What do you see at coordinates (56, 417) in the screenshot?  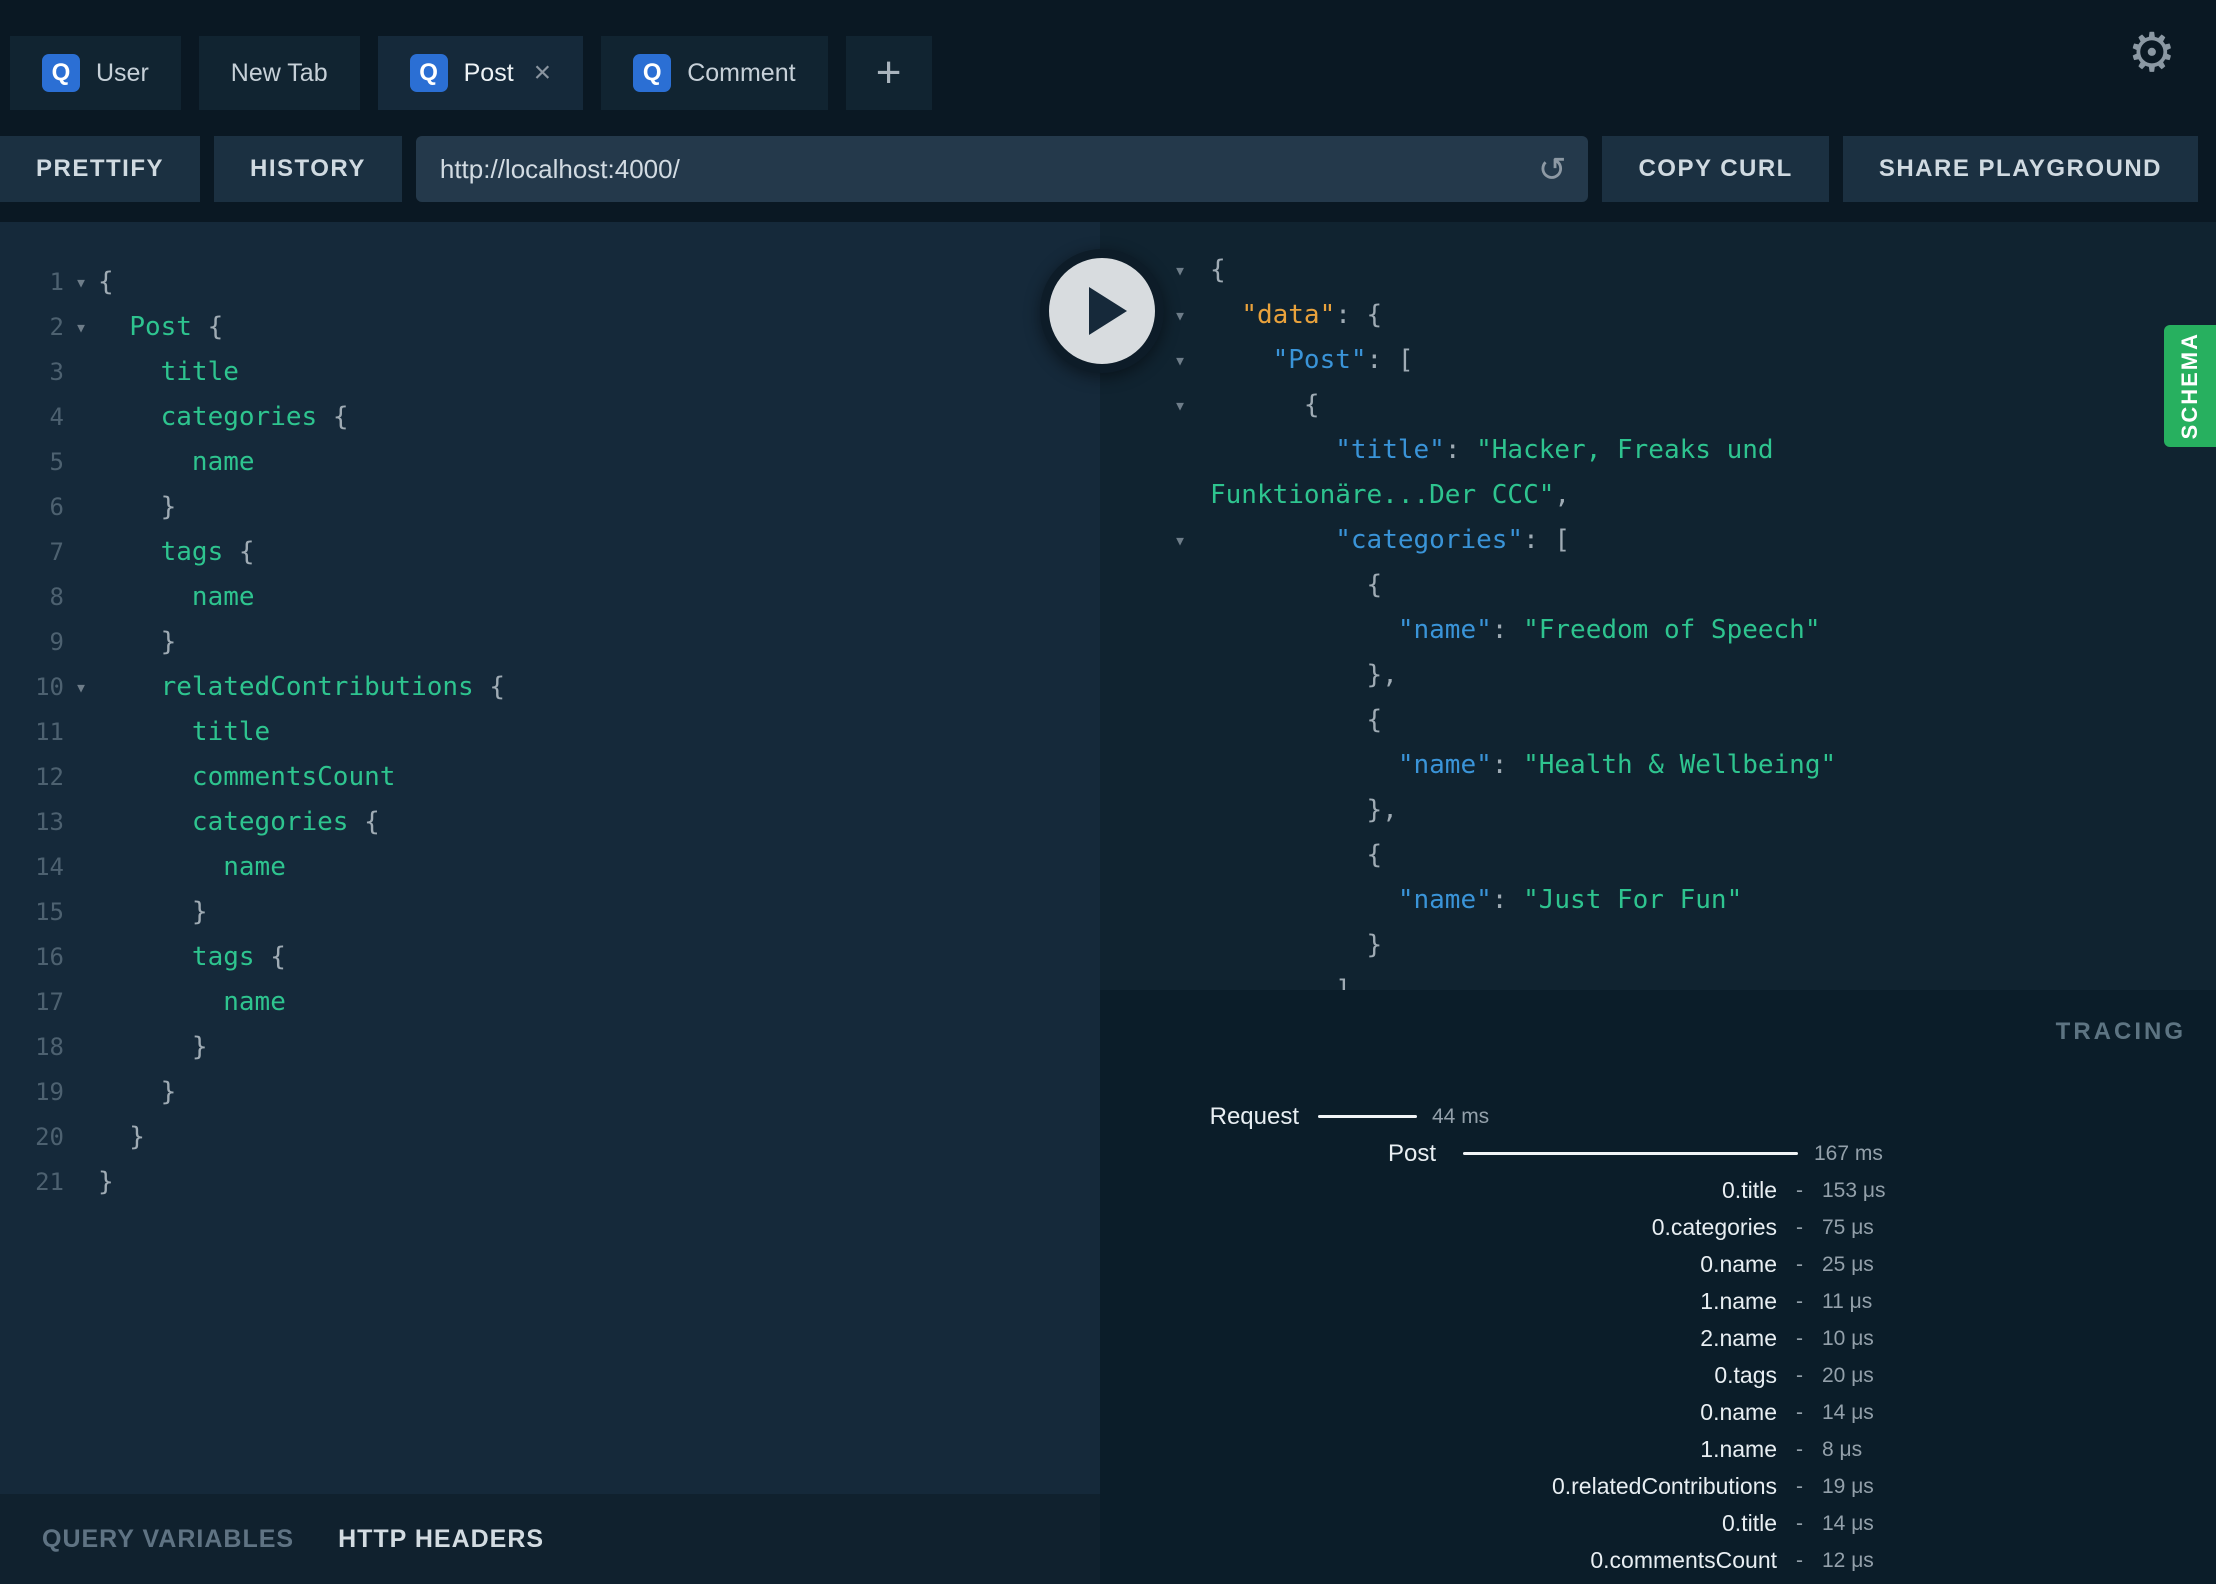 I see `line-number: 4` at bounding box center [56, 417].